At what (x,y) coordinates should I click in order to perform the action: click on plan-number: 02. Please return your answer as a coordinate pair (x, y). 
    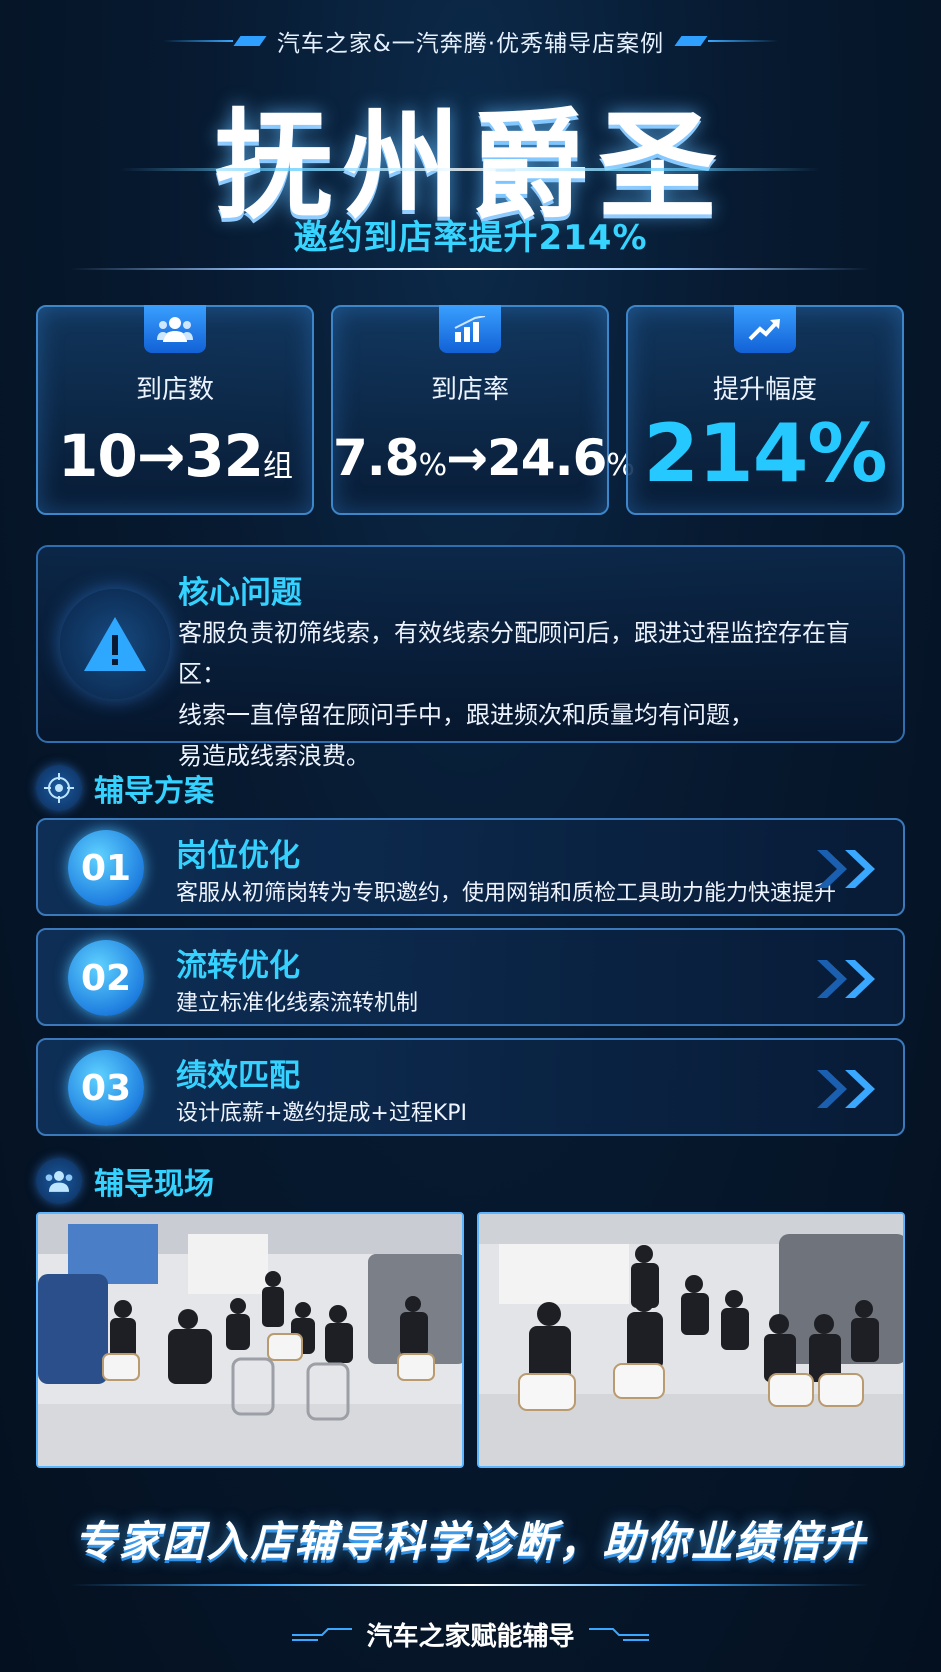
    Looking at the image, I should click on (106, 978).